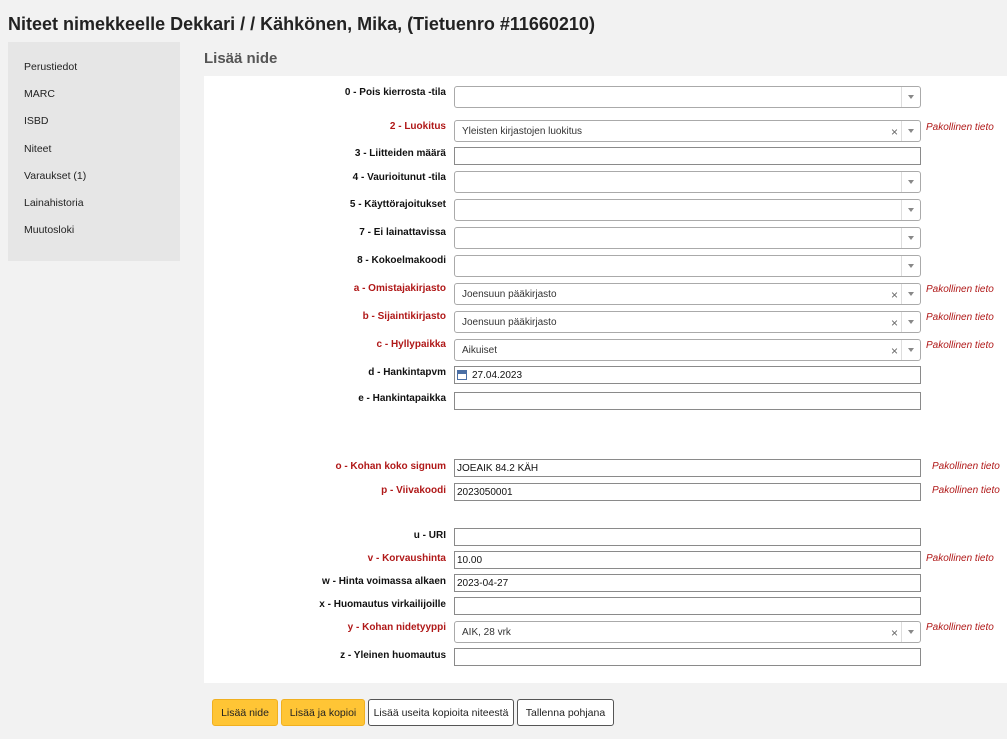  I want to click on sidebar-item-muutosloki: Muutosloki, so click(49, 230).